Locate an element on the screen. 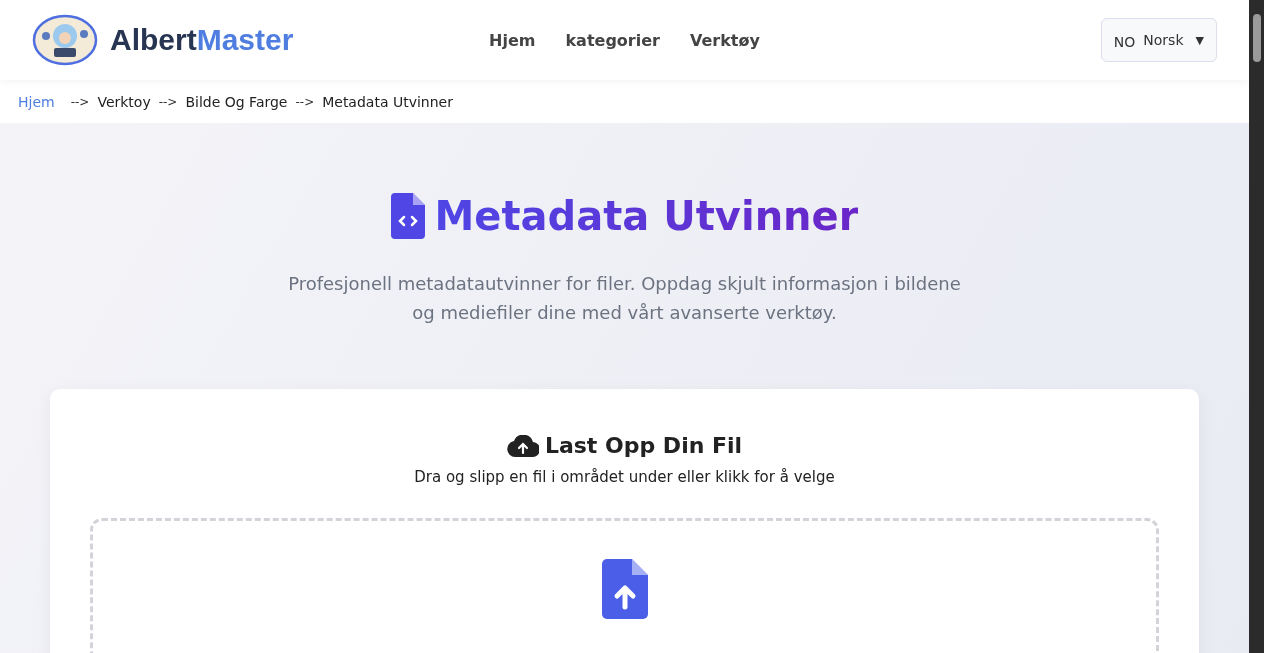 The width and height of the screenshot is (1264, 653). code-file-icon is located at coordinates (407, 216).